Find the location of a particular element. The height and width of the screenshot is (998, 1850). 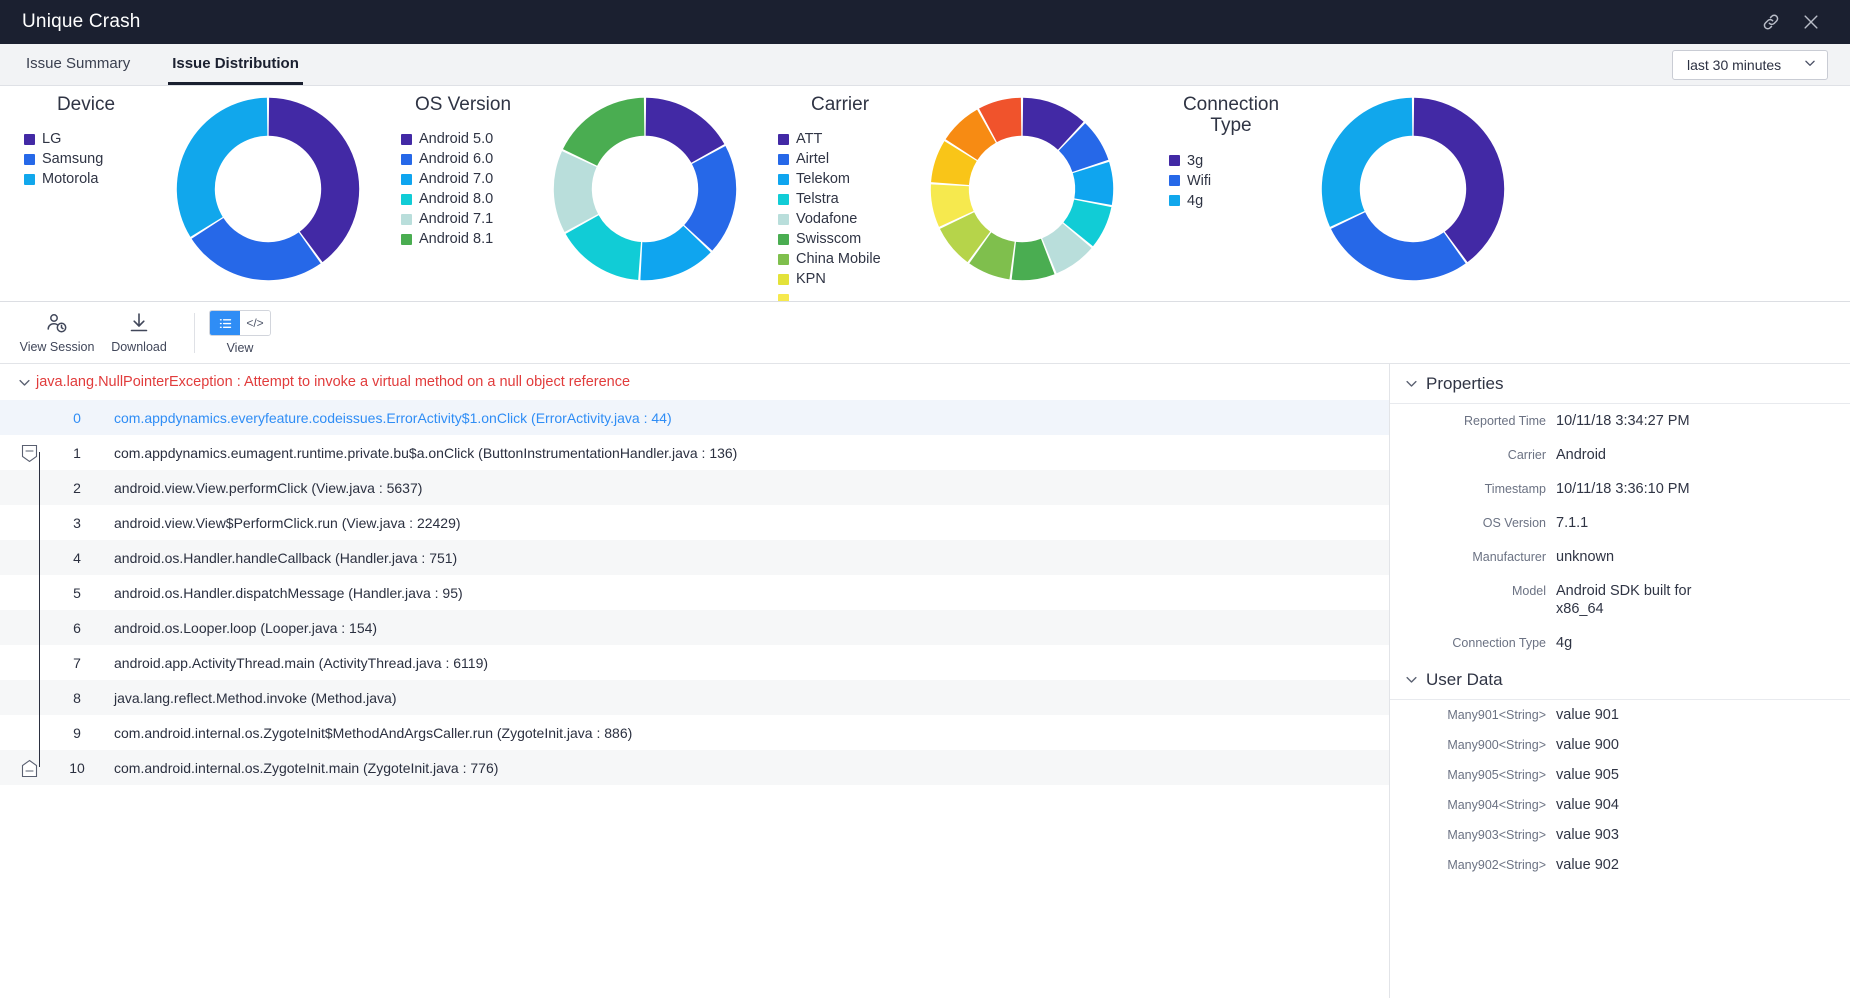

legend-item: Android 7.1 is located at coordinates (470, 219).